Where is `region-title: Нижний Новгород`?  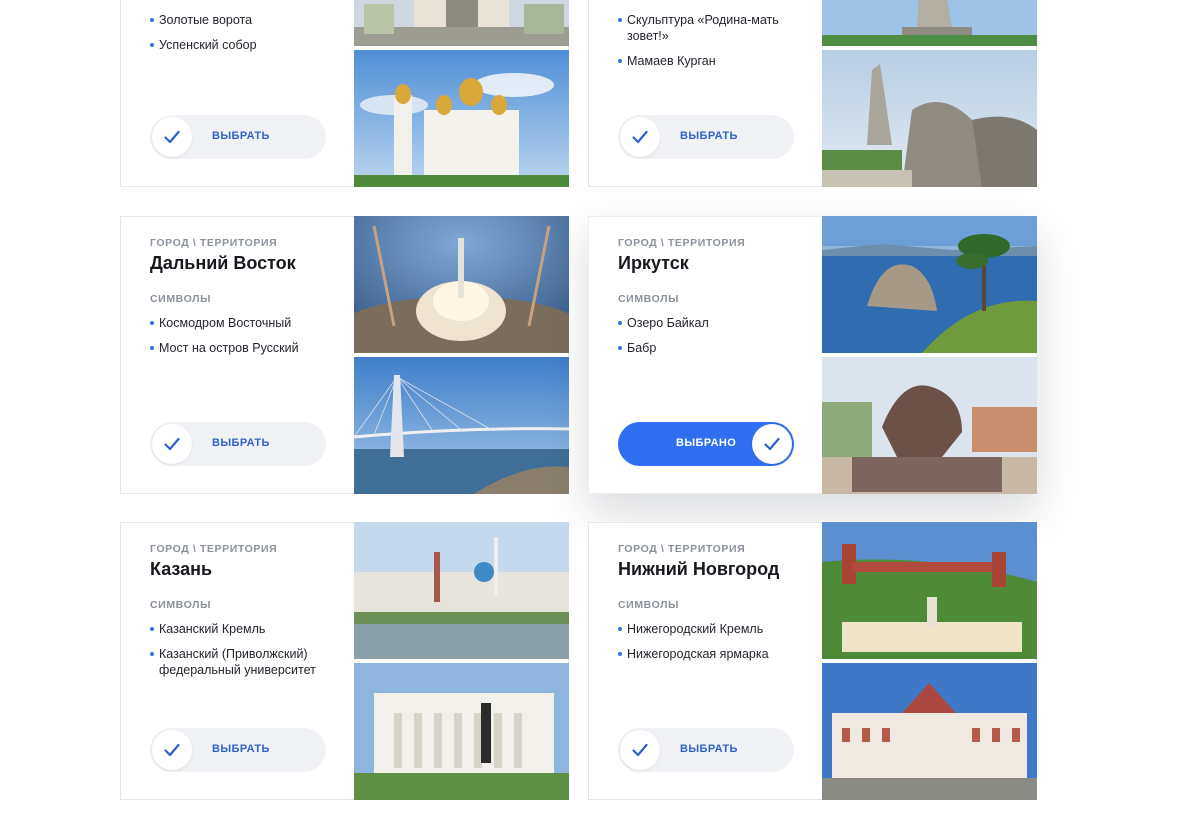 region-title: Нижний Новгород is located at coordinates (699, 569).